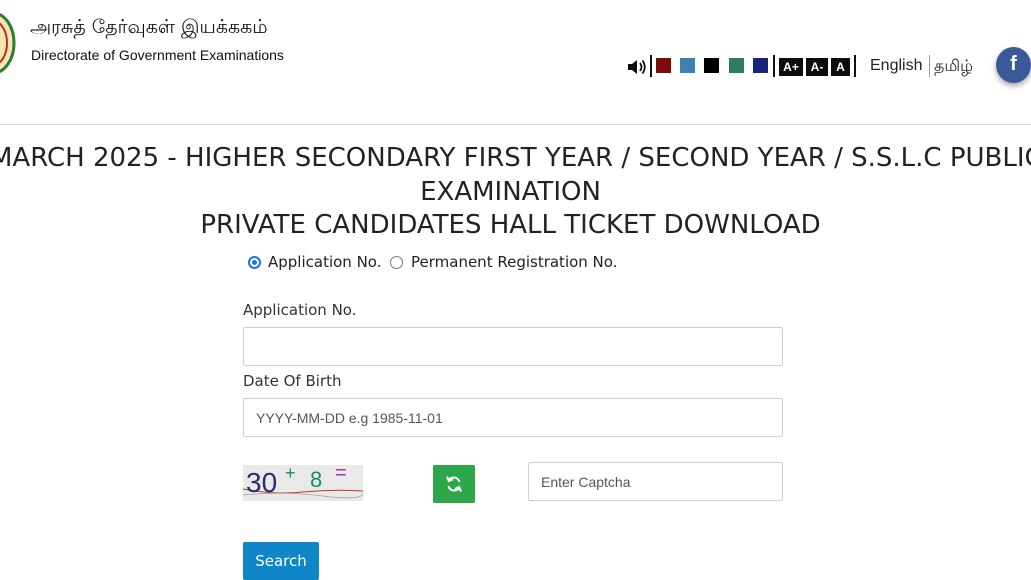 Image resolution: width=1031 pixels, height=580 pixels. I want to click on page-title-line2: EXAMINATION, so click(510, 192).